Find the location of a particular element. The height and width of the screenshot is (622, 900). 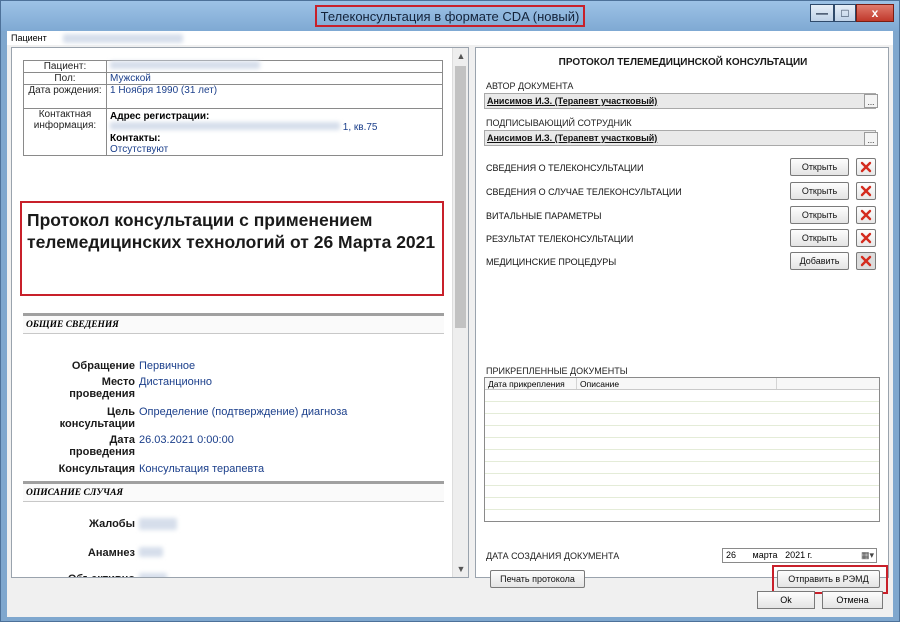

grid-header: Дата прикрепления Описание is located at coordinates (682, 384).